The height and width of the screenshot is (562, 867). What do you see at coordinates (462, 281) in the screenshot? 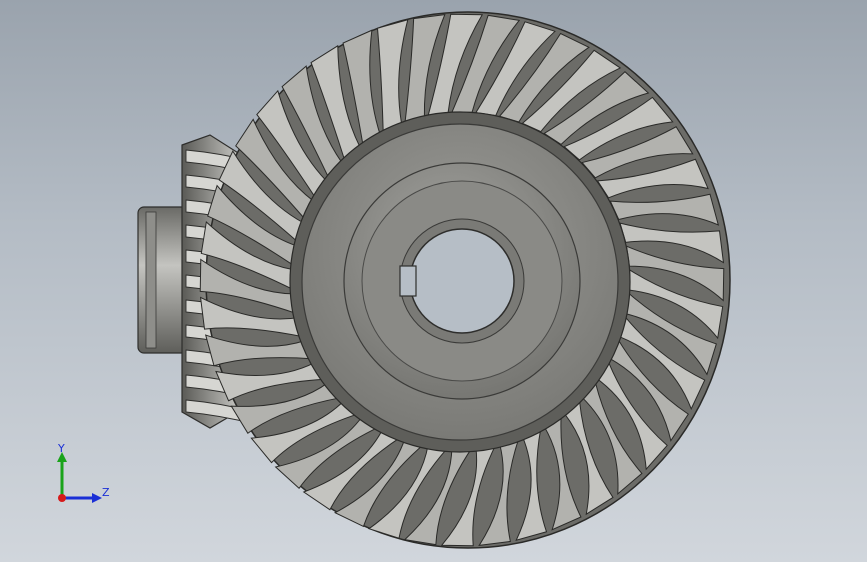
I see `bore-hole` at bounding box center [462, 281].